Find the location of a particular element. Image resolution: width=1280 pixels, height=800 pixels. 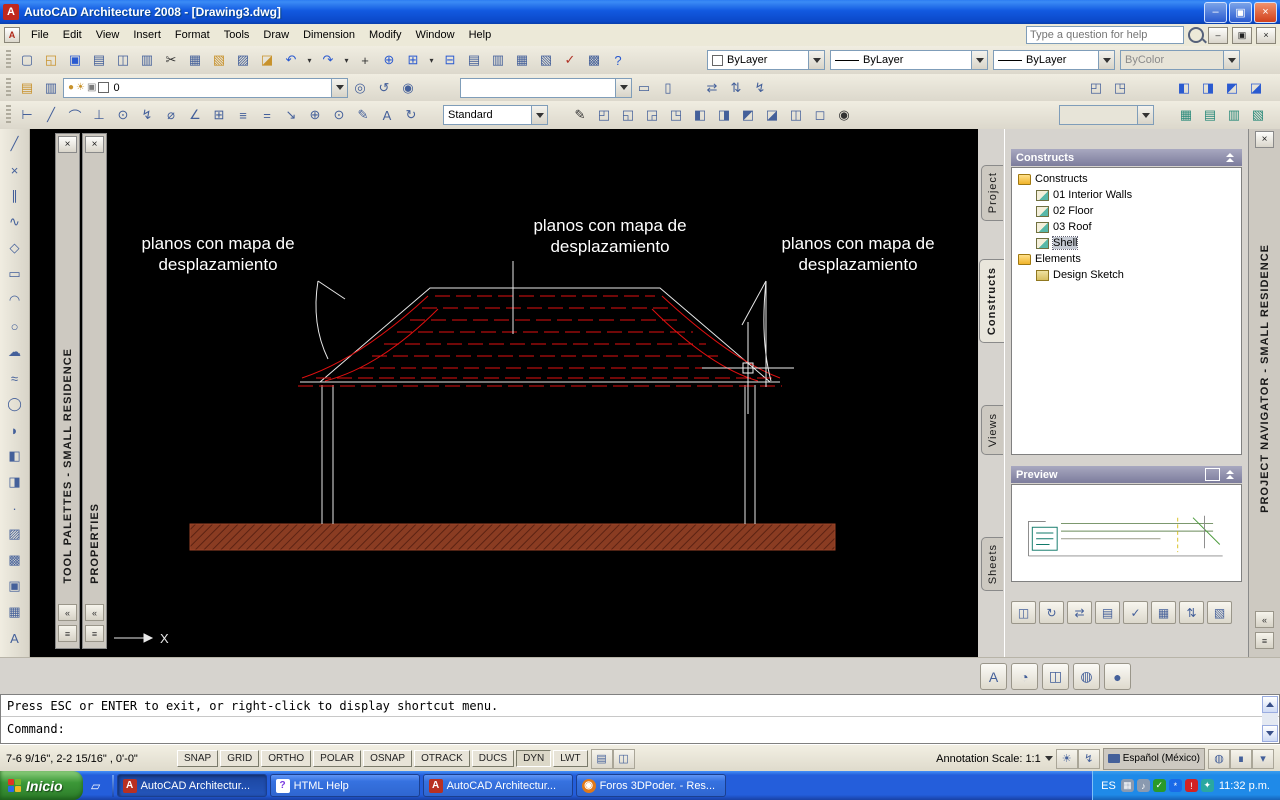

comm-center-icon: ◍ is located at coordinates (1219, 758).